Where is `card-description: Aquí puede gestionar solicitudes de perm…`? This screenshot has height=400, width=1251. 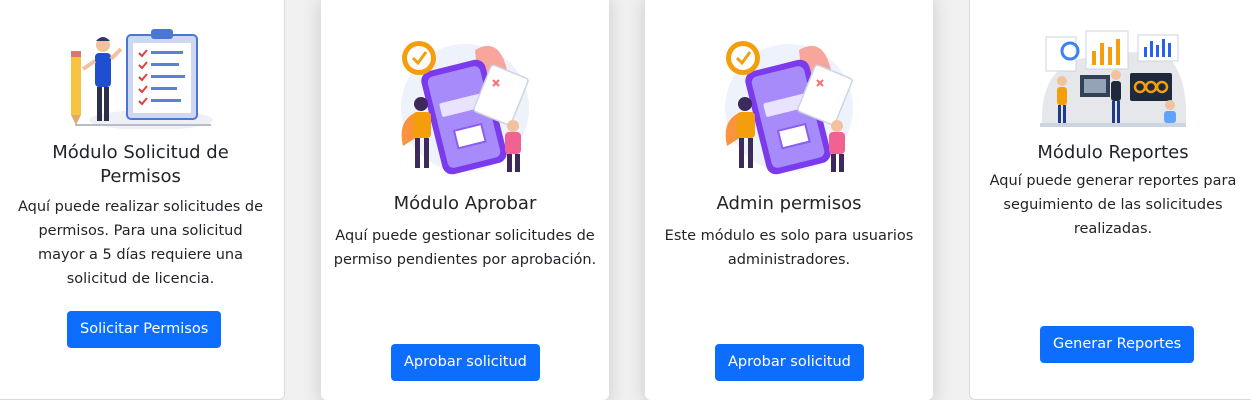
card-description: Aquí puede gestionar solicitudes de perm… is located at coordinates (465, 248).